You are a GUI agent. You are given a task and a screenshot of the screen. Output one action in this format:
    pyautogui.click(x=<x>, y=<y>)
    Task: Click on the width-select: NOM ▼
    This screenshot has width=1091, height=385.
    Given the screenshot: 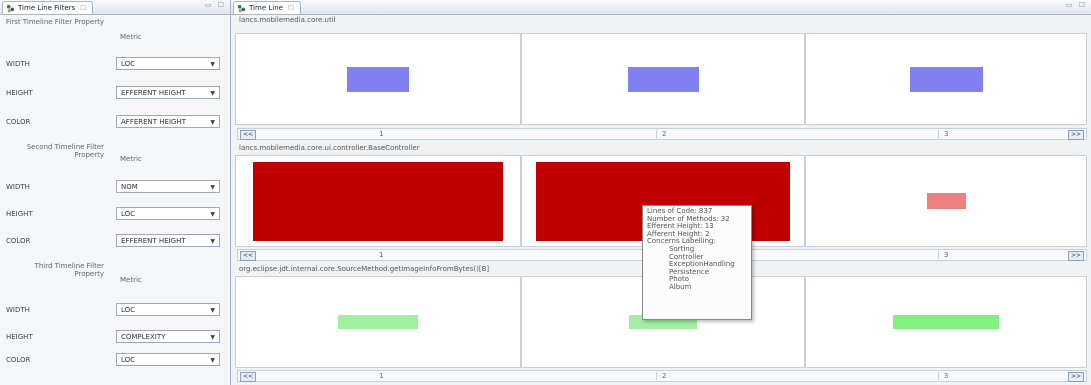 What is the action you would take?
    pyautogui.click(x=168, y=186)
    